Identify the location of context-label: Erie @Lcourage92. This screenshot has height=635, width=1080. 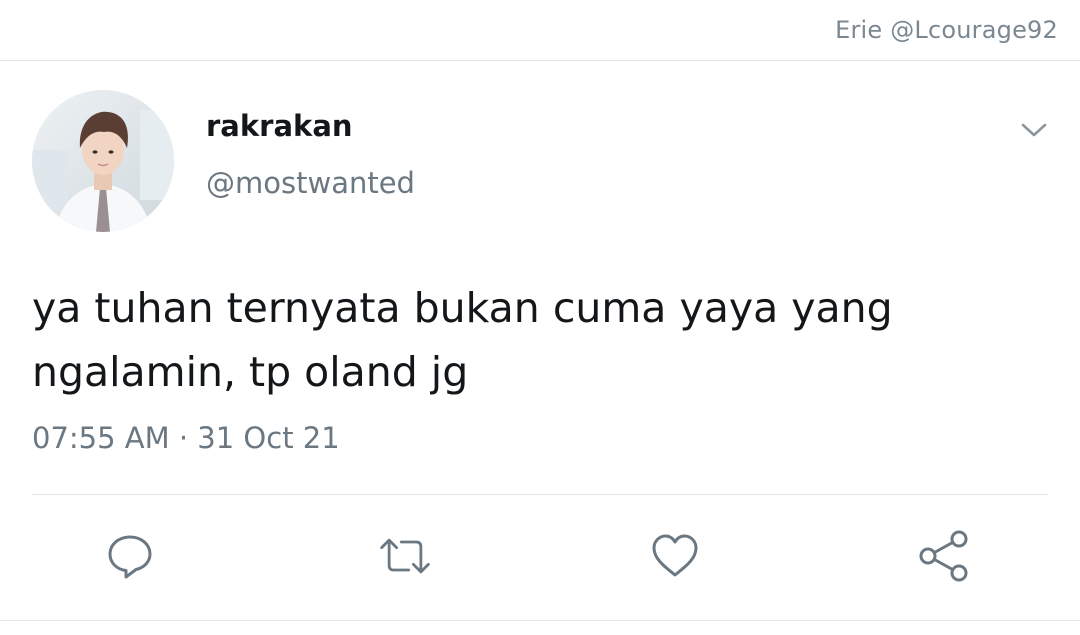
(946, 30).